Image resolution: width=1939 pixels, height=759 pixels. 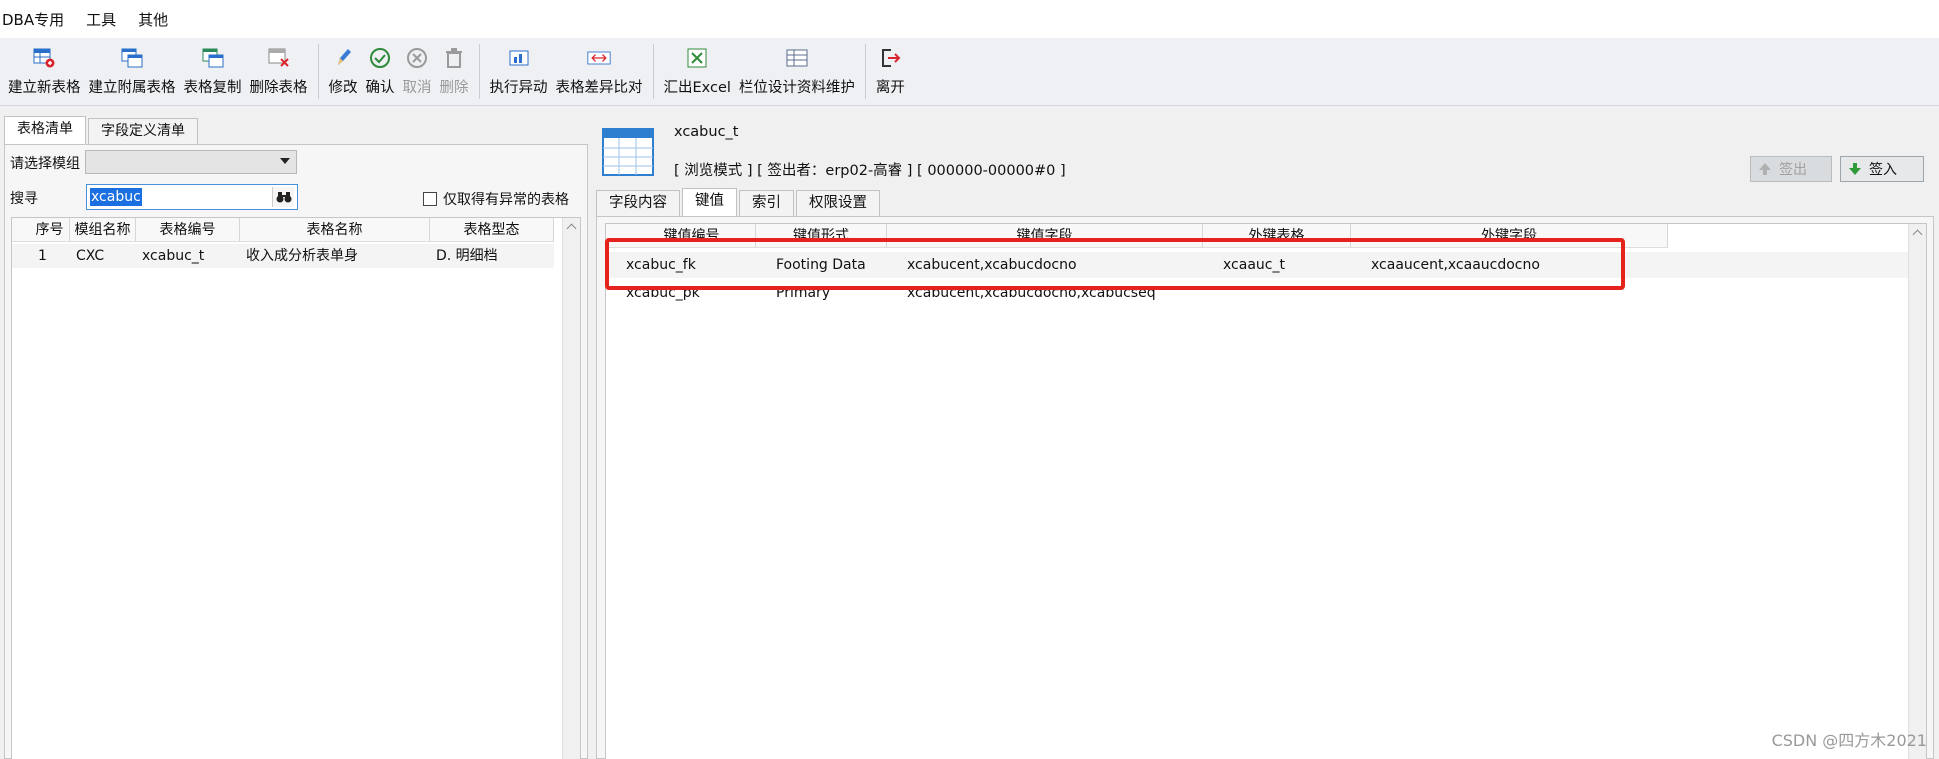 I want to click on table-copy-icon, so click(x=213, y=58).